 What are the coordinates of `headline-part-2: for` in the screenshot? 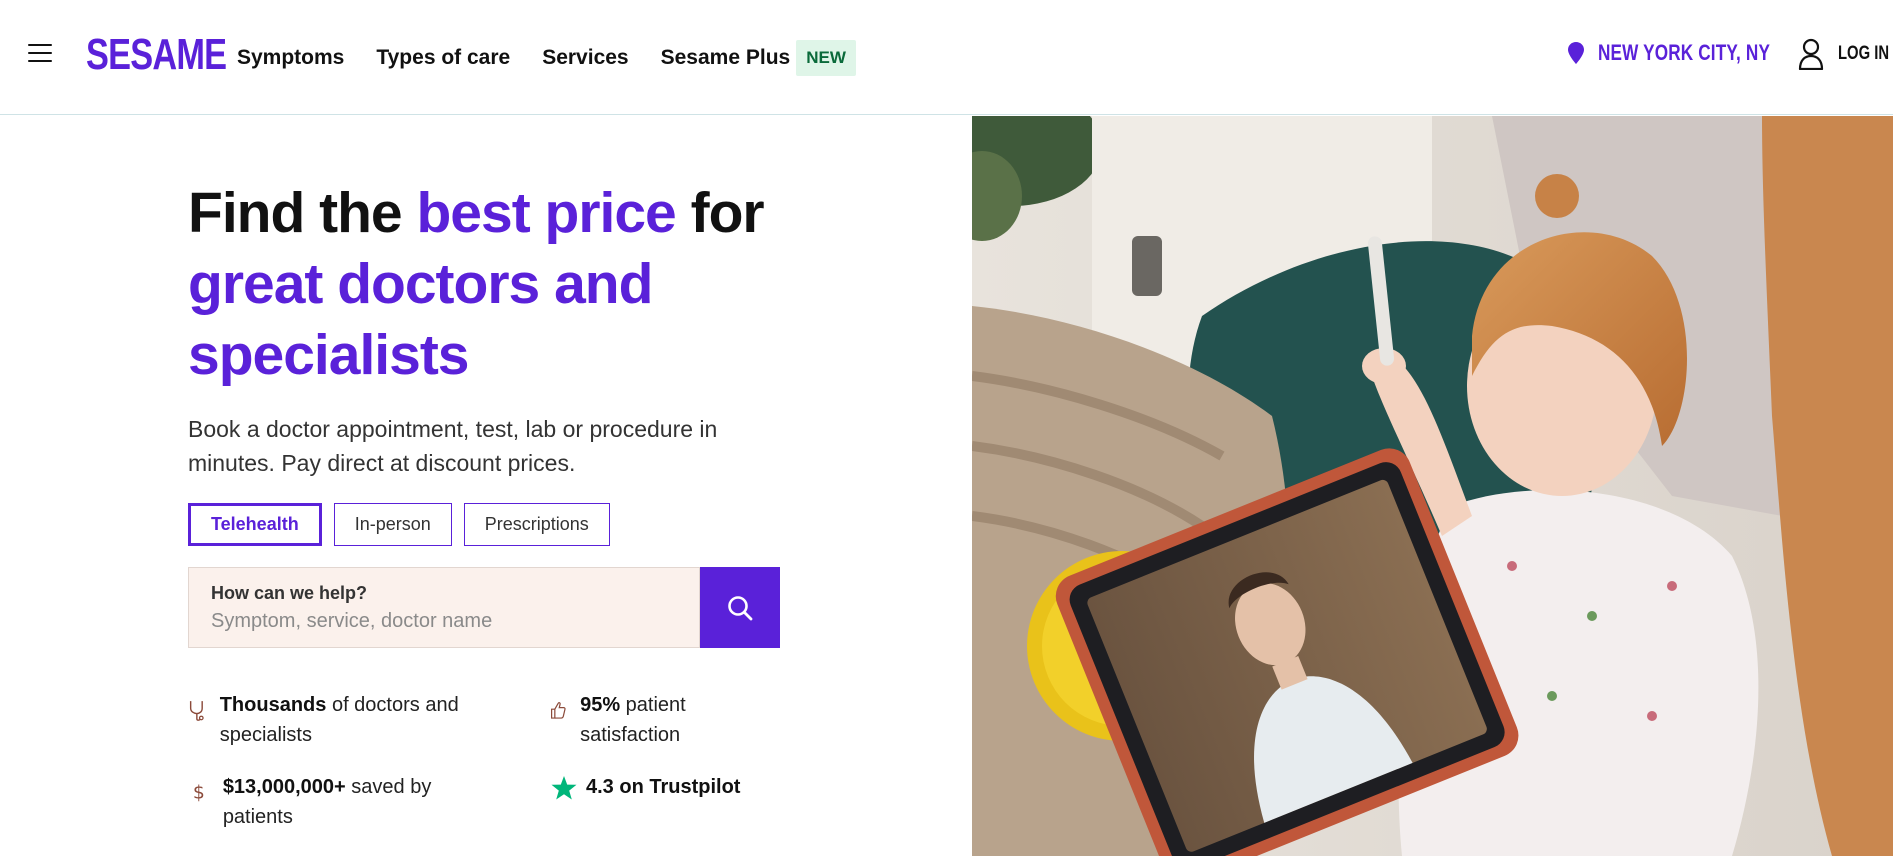 It's located at (720, 213).